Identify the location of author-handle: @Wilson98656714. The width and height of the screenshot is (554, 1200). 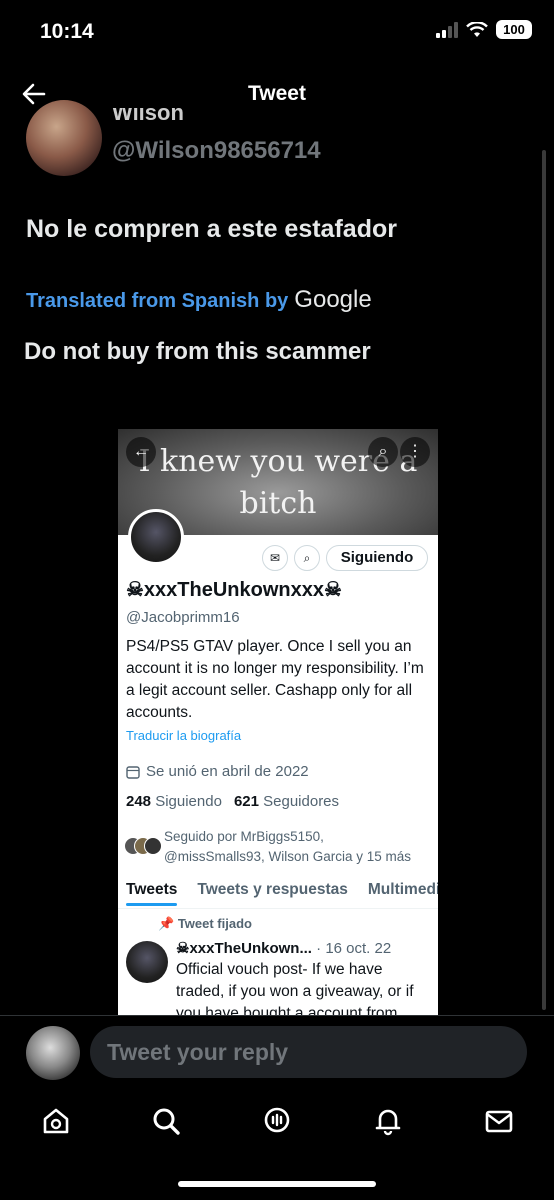
(216, 151).